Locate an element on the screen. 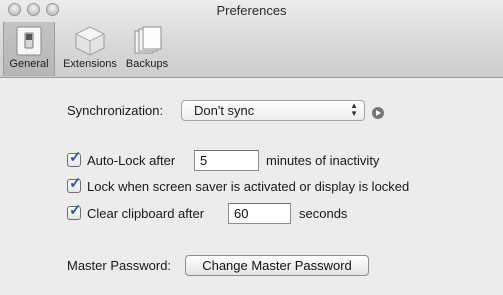 This screenshot has width=503, height=295. auto-lock-label: Auto-Lock after is located at coordinates (131, 160).